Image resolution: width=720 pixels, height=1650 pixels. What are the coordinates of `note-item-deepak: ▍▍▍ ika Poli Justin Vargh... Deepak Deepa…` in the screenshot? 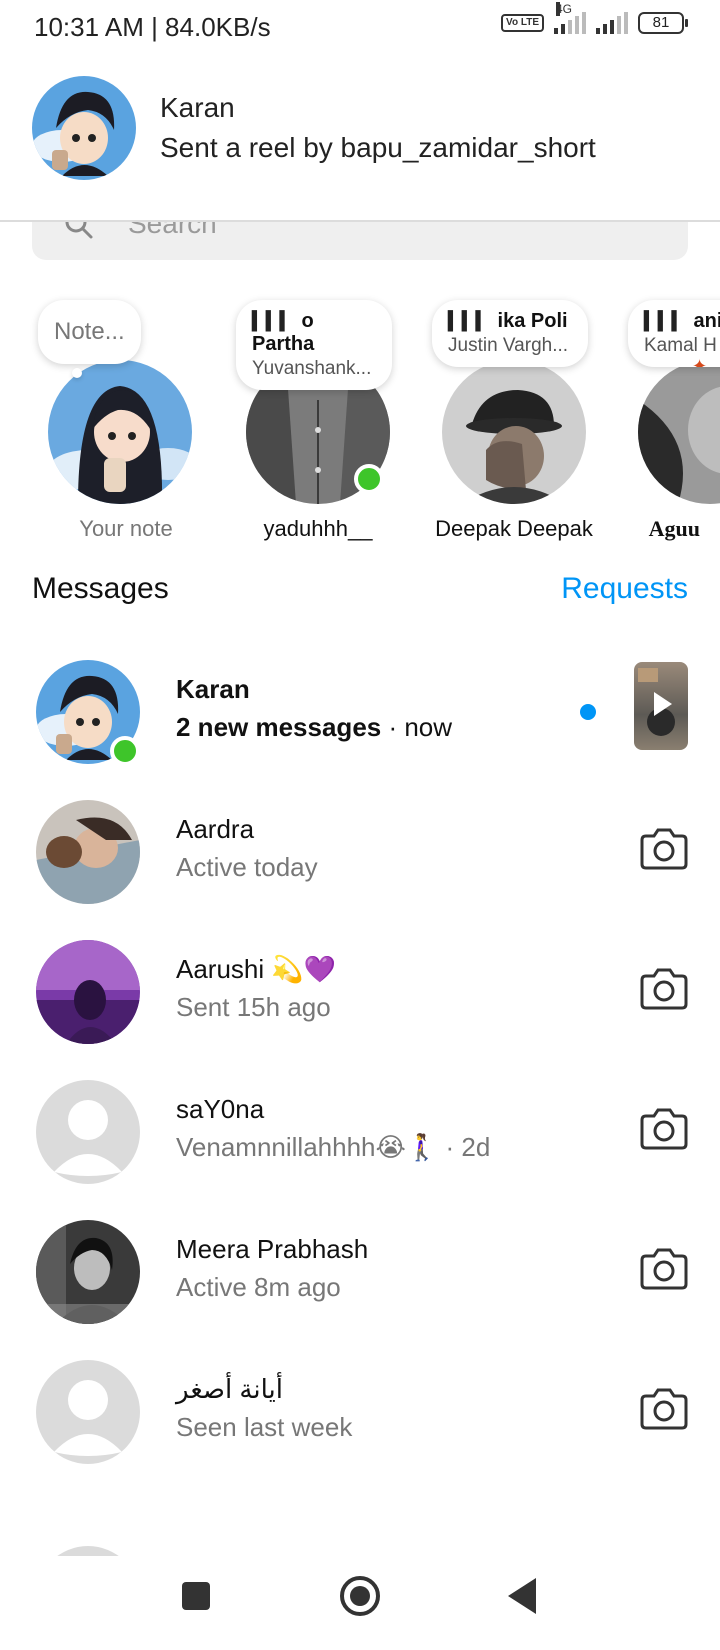 It's located at (514, 415).